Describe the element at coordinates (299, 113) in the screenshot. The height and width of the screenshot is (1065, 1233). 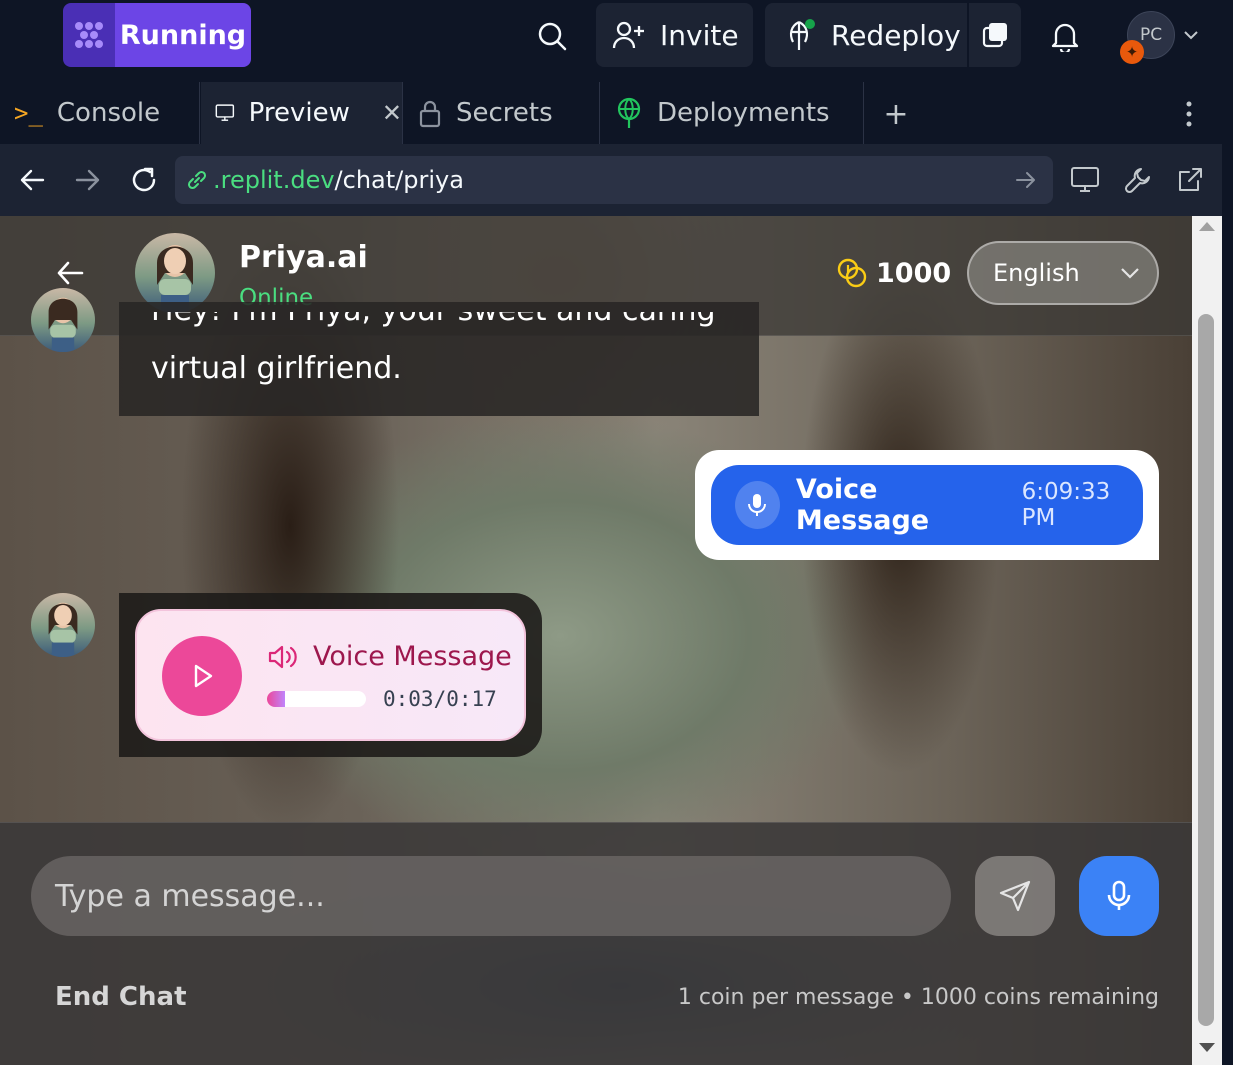
I see `tab-label: Preview` at that location.